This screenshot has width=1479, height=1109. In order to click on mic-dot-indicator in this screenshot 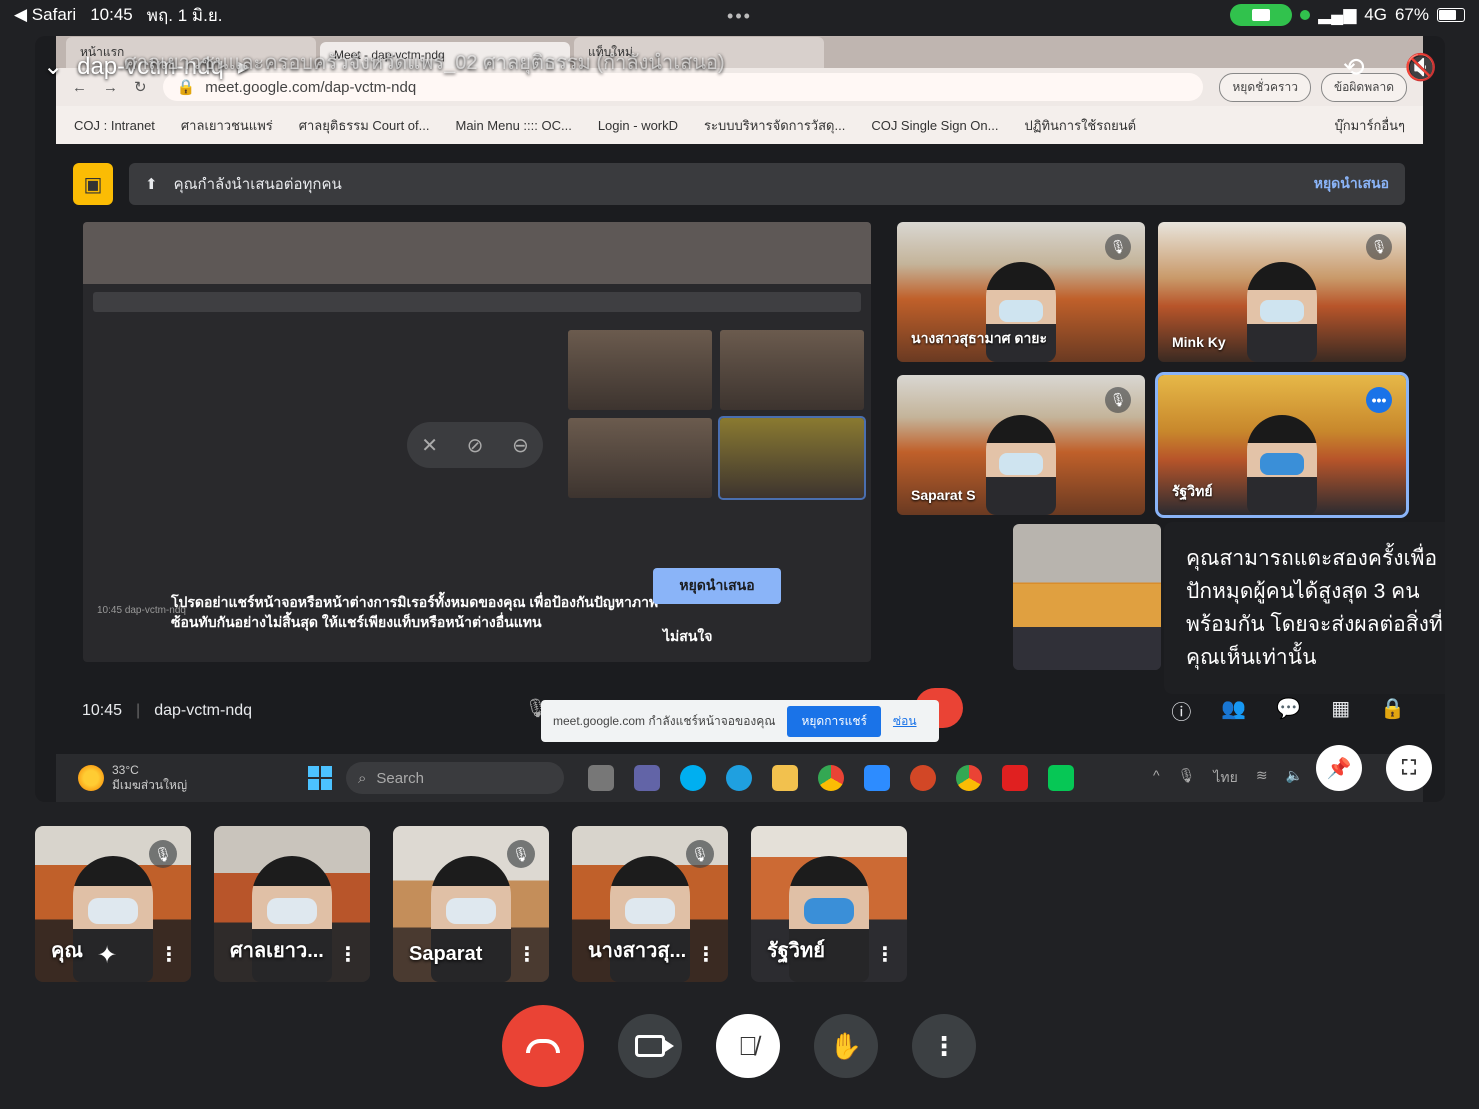, I will do `click(1305, 15)`.